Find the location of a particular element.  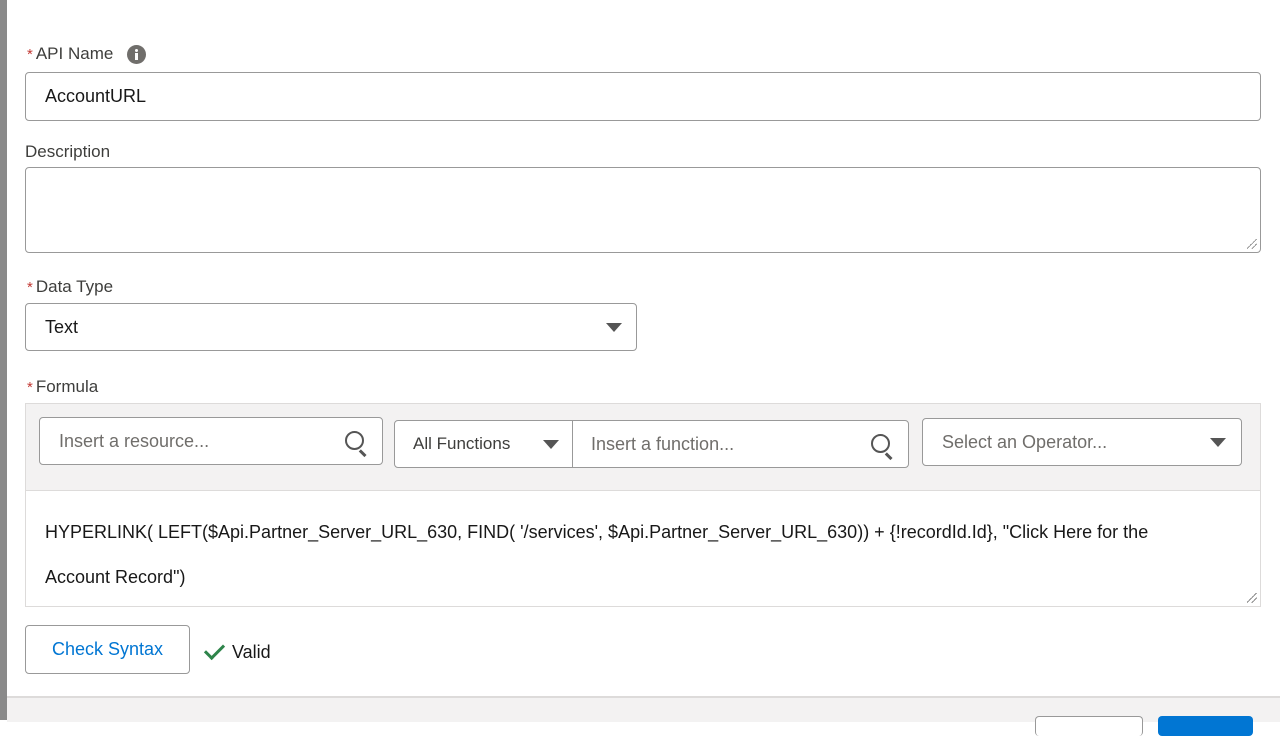

api-name-label: * API Name is located at coordinates (87, 54).